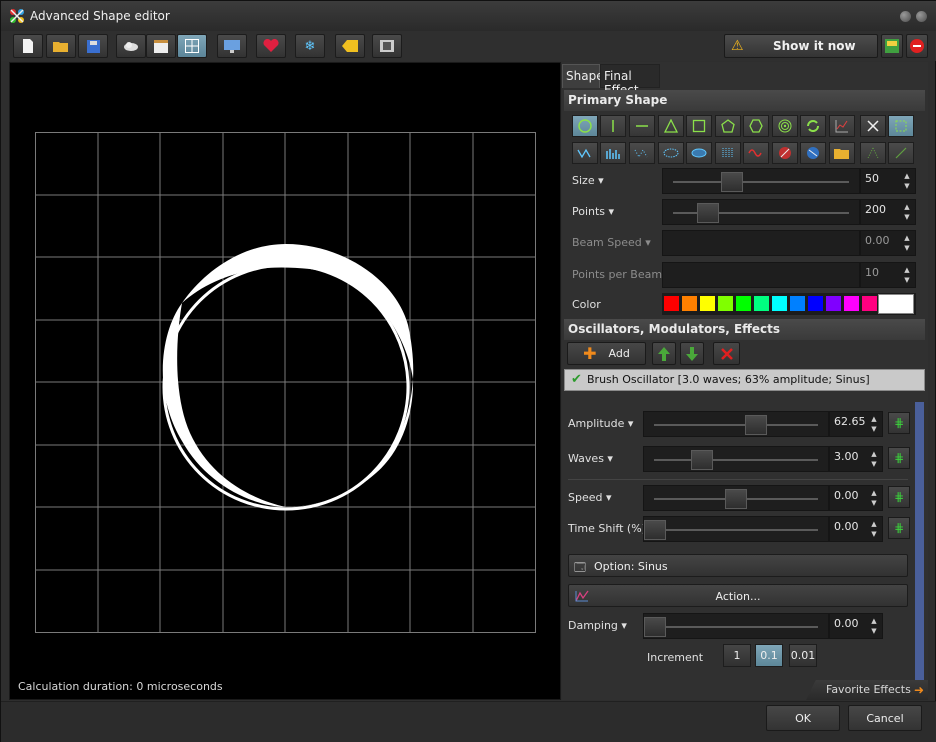  What do you see at coordinates (590, 497) in the screenshot?
I see `speed-label: Speed ▾` at bounding box center [590, 497].